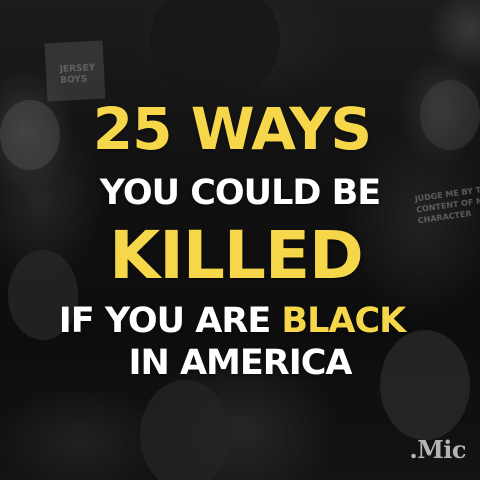 This screenshot has height=480, width=480. What do you see at coordinates (240, 363) in the screenshot?
I see `headline-line-5: IN AMERICA` at bounding box center [240, 363].